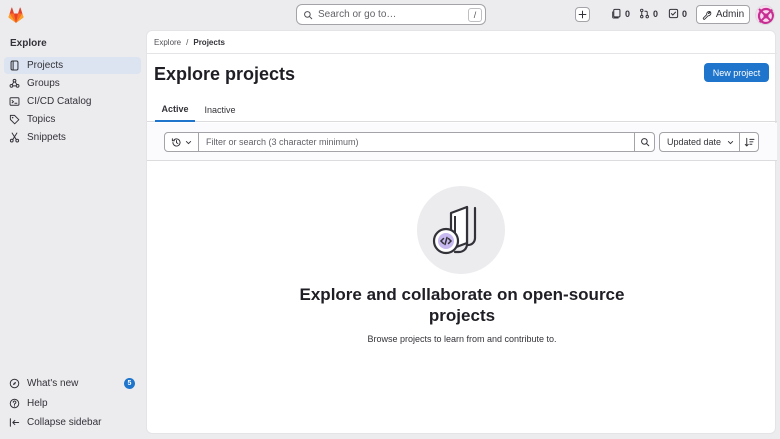  I want to click on new-project-button: New project, so click(736, 72).